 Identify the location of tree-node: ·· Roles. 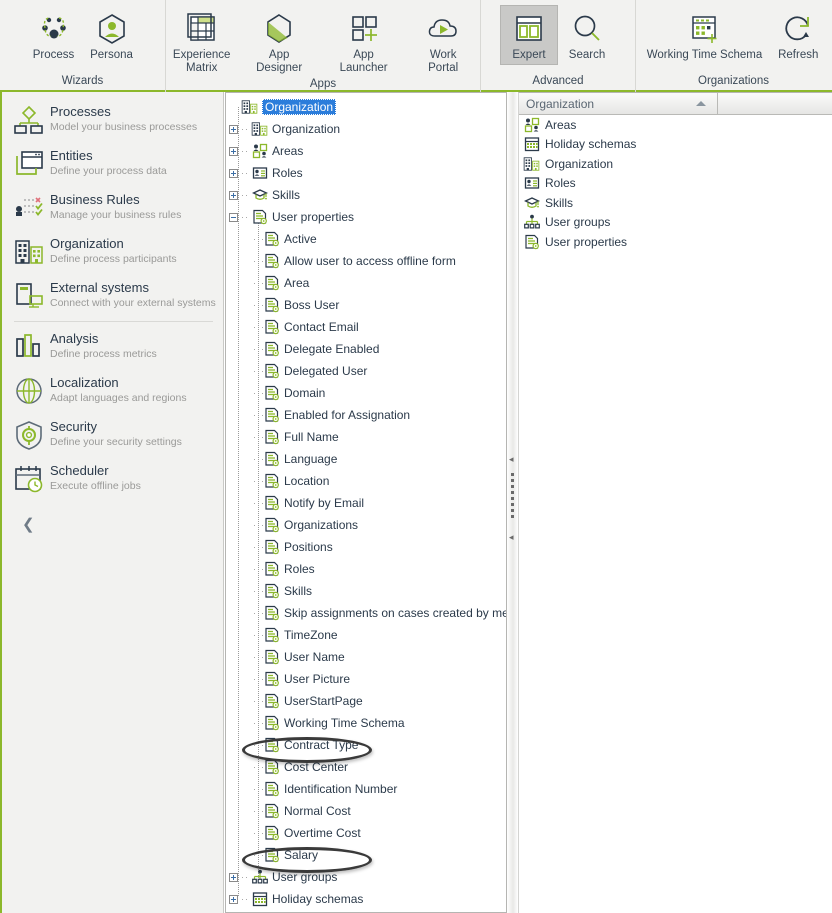
(367, 173).